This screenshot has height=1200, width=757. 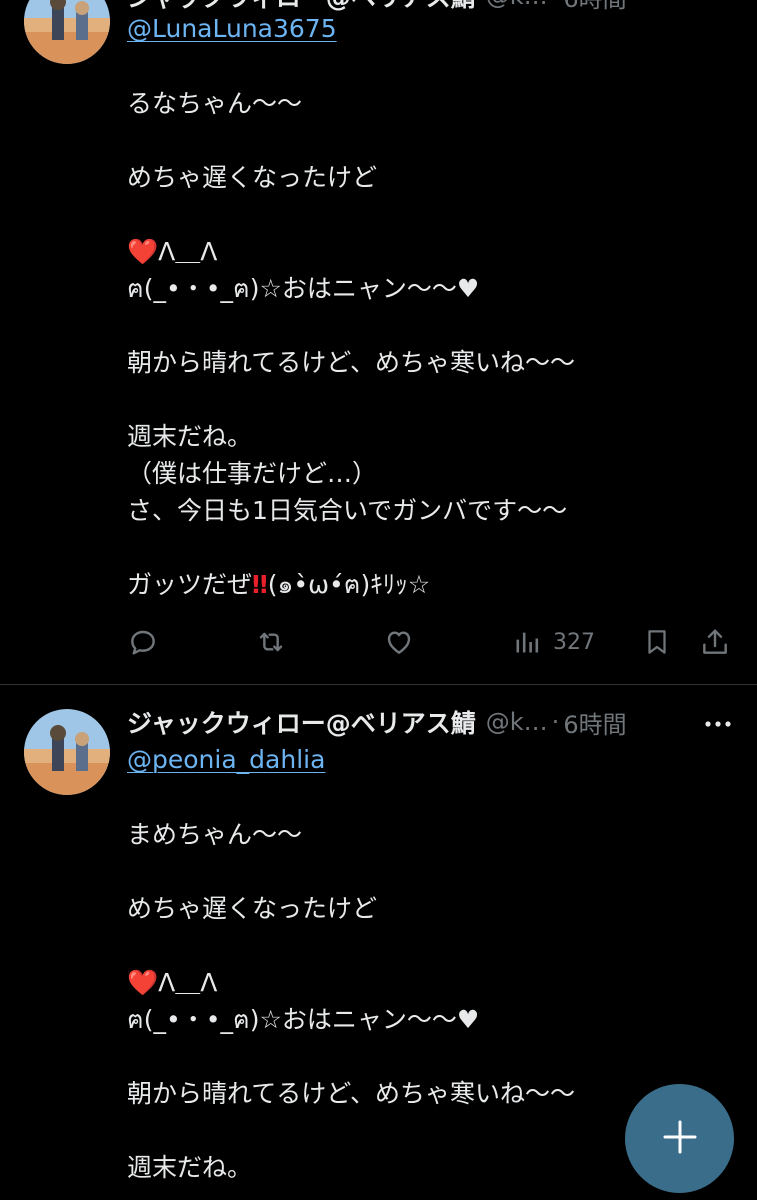 I want to click on double-exclamation-emoji: ‼, so click(x=260, y=584).